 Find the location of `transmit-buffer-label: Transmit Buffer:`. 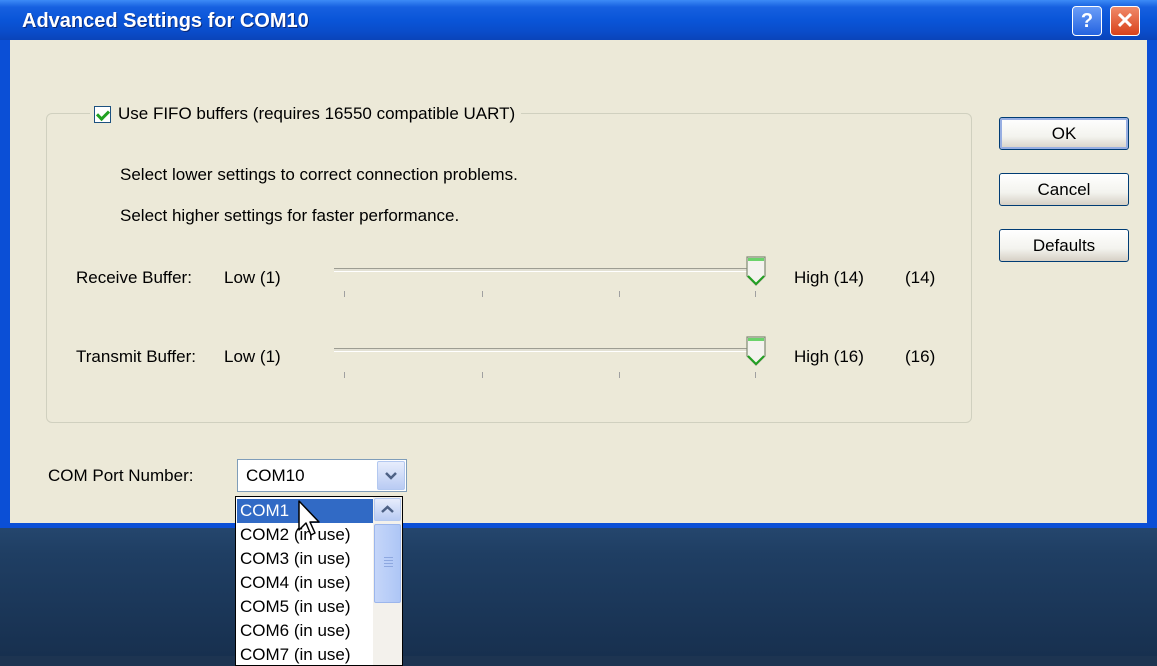

transmit-buffer-label: Transmit Buffer: is located at coordinates (136, 356).